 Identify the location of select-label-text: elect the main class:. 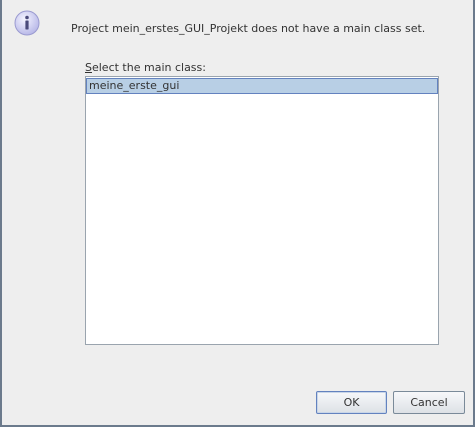
(148, 67).